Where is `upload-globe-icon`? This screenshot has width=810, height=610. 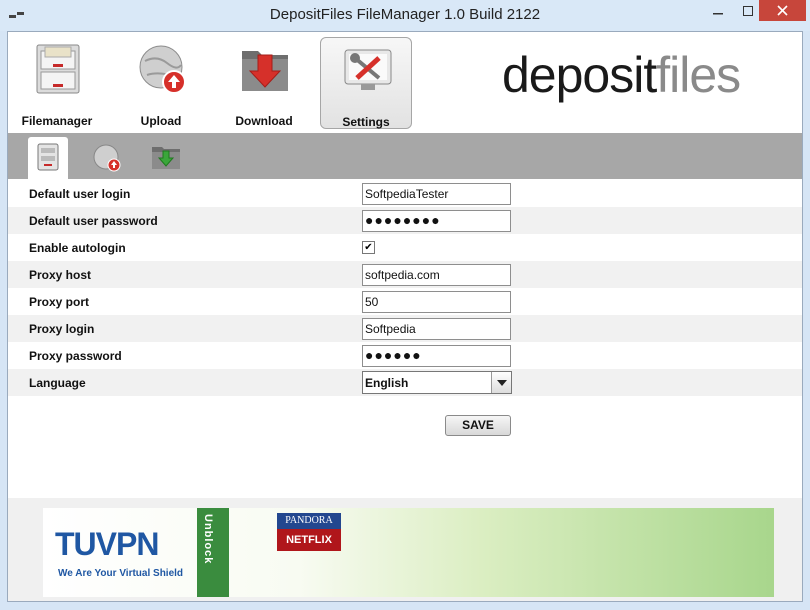
upload-globe-icon is located at coordinates (162, 69).